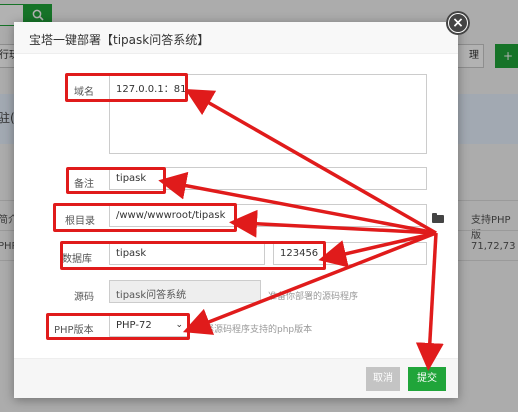 The image size is (518, 412). Describe the element at coordinates (254, 330) in the screenshot. I see `php-version-hint: 选择源码程序支持的php版本` at that location.